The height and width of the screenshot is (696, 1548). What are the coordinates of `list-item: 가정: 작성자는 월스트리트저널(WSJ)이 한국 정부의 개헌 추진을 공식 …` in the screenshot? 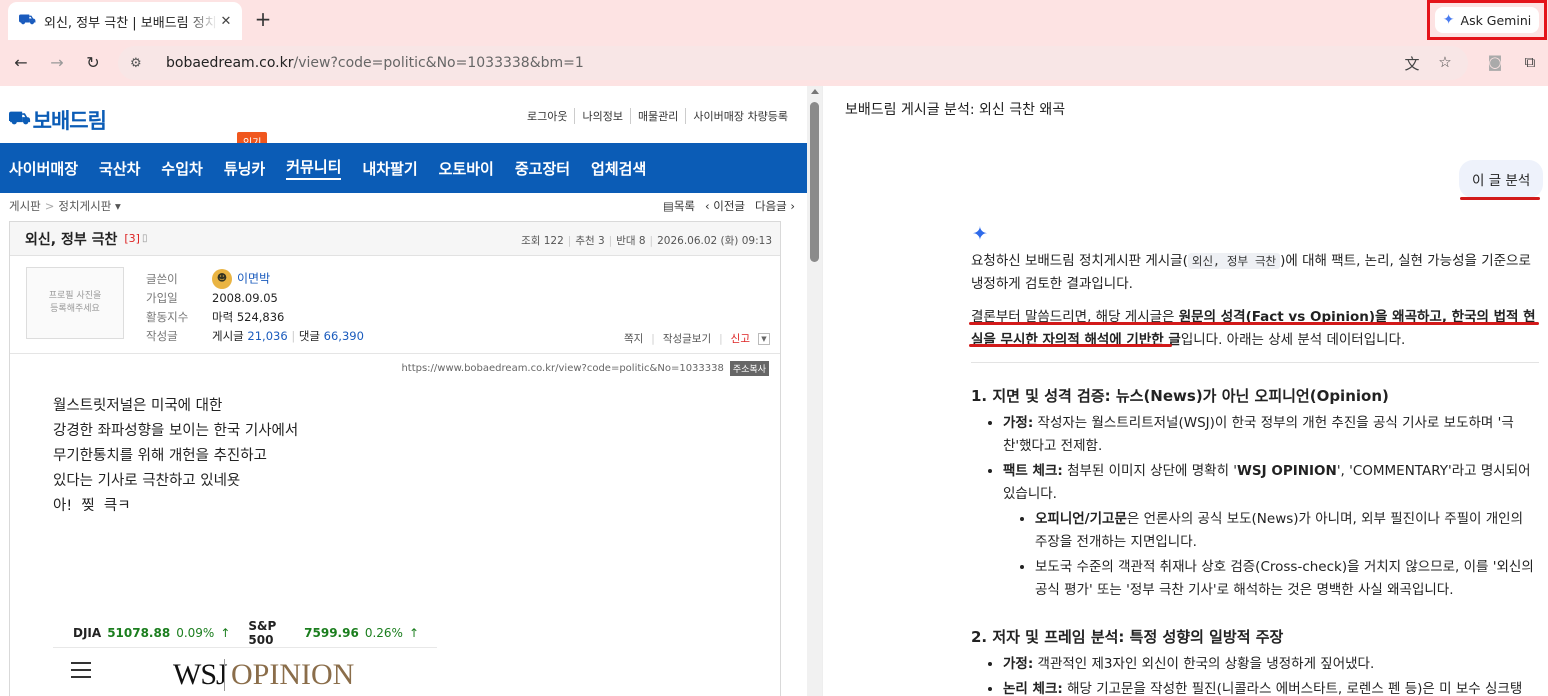 It's located at (1271, 435).